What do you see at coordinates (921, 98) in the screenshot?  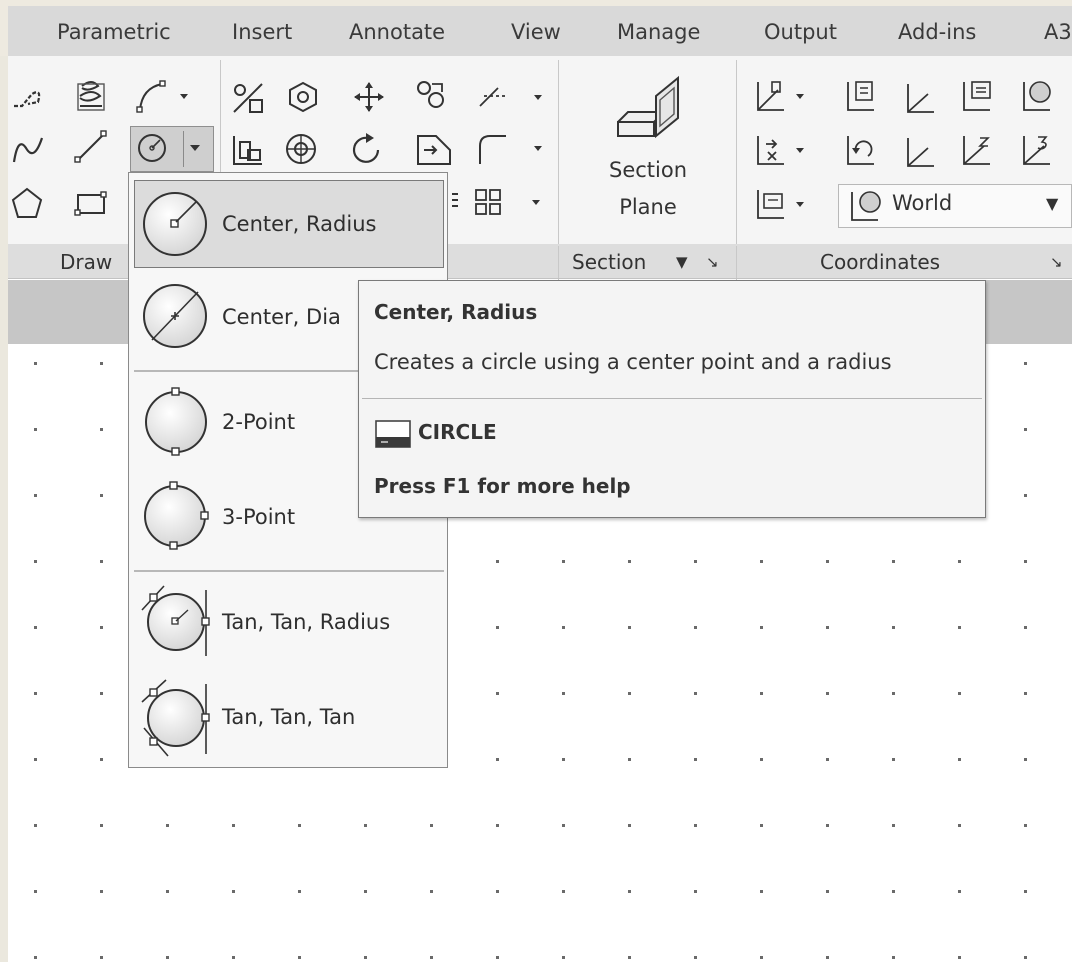 I see `ucs-world-icon` at bounding box center [921, 98].